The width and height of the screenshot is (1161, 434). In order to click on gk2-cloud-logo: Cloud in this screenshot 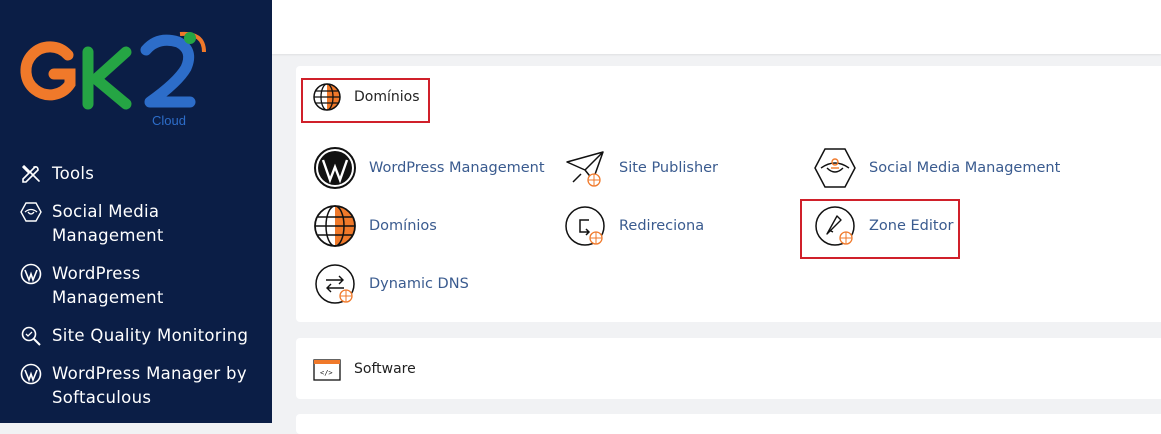, I will do `click(118, 77)`.